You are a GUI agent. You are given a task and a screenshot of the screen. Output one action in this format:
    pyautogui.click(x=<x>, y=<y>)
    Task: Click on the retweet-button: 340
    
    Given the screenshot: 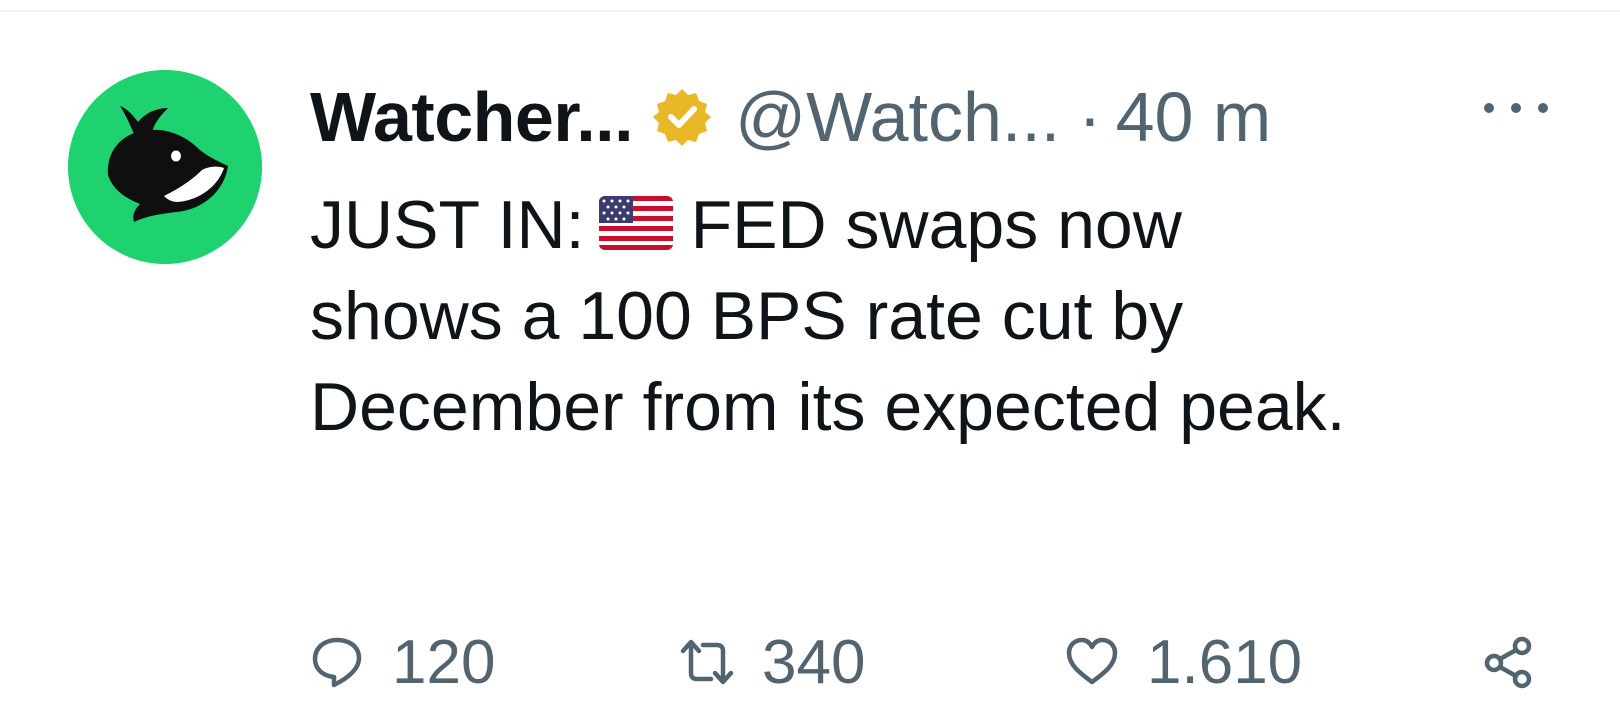 What is the action you would take?
    pyautogui.click(x=772, y=662)
    